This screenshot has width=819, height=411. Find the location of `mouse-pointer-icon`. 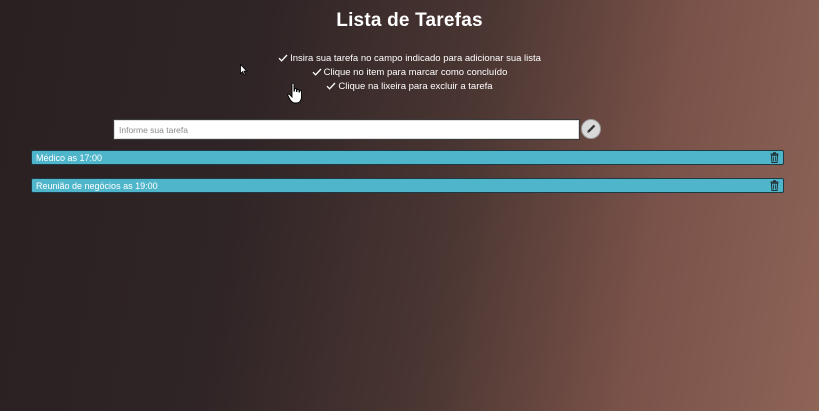

mouse-pointer-icon is located at coordinates (244, 70).